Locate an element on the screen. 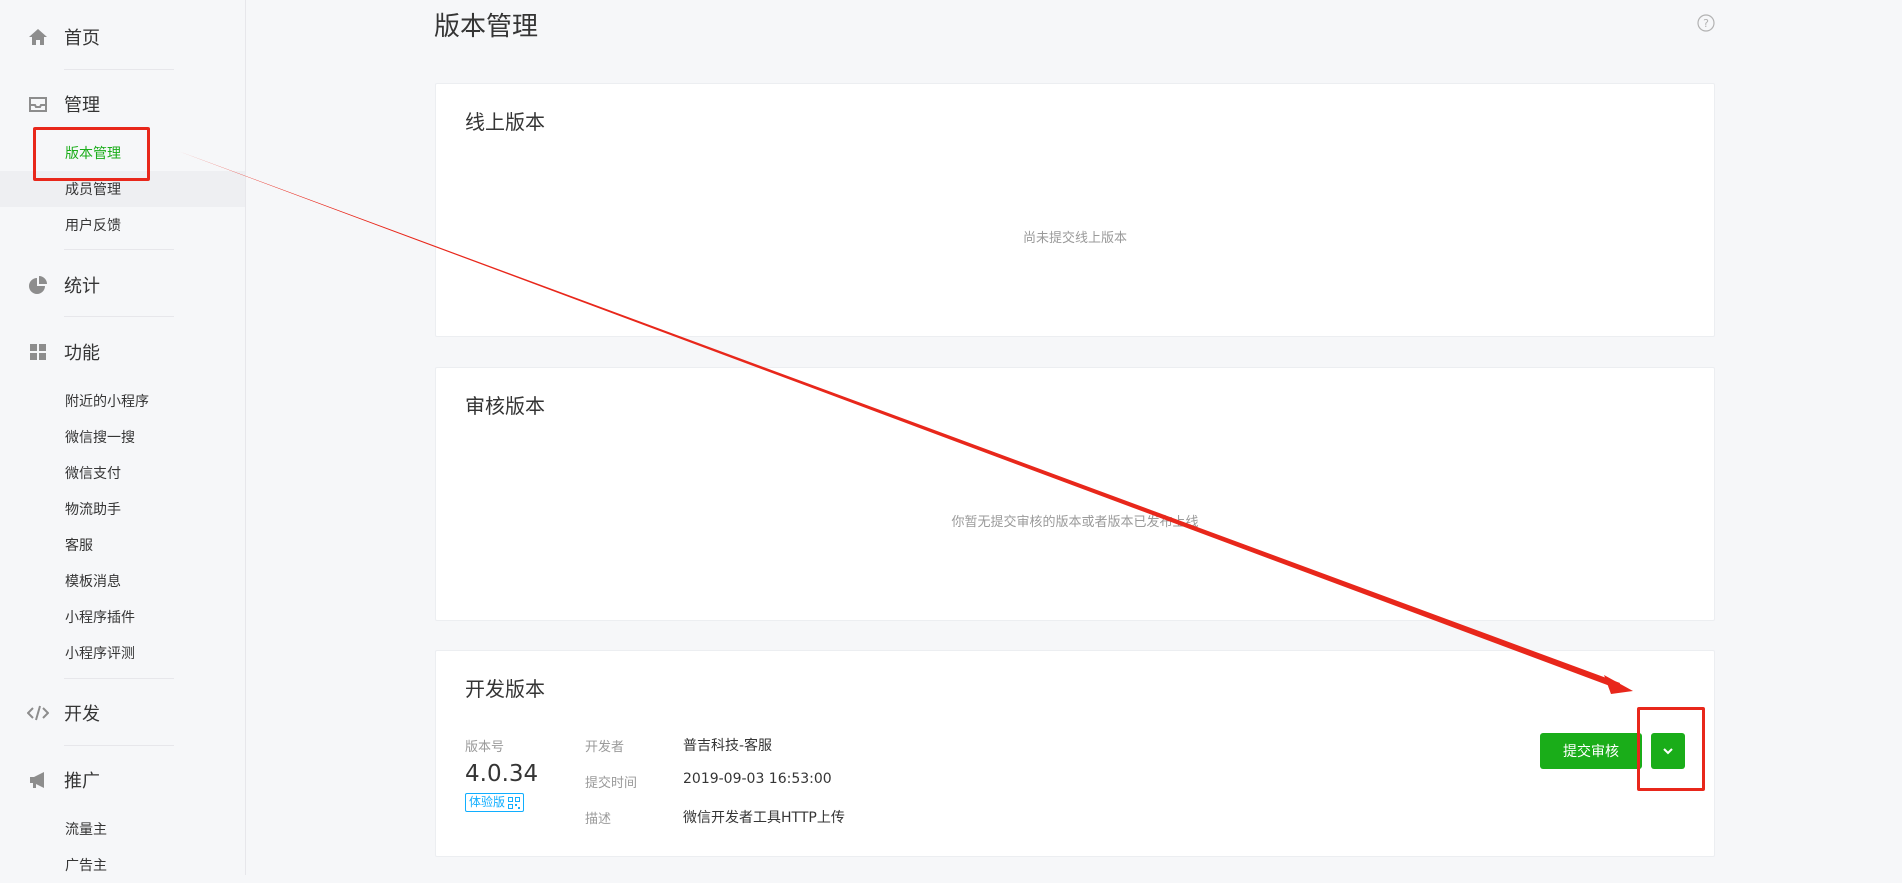 This screenshot has height=883, width=1902. nav-promo: 推广 is located at coordinates (122, 780).